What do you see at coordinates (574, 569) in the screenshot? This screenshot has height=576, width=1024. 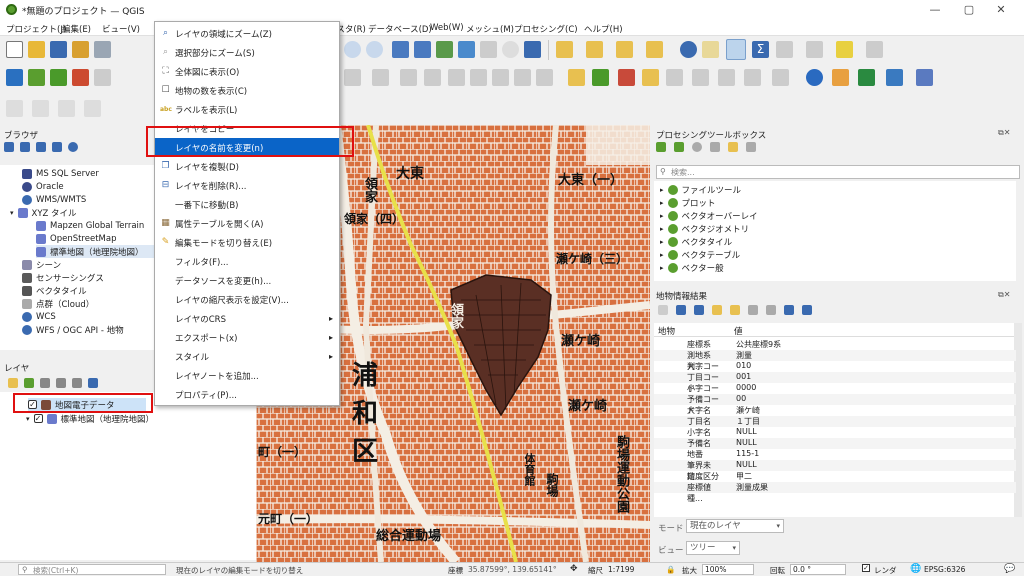 I see `extents-icon: ✥` at bounding box center [574, 569].